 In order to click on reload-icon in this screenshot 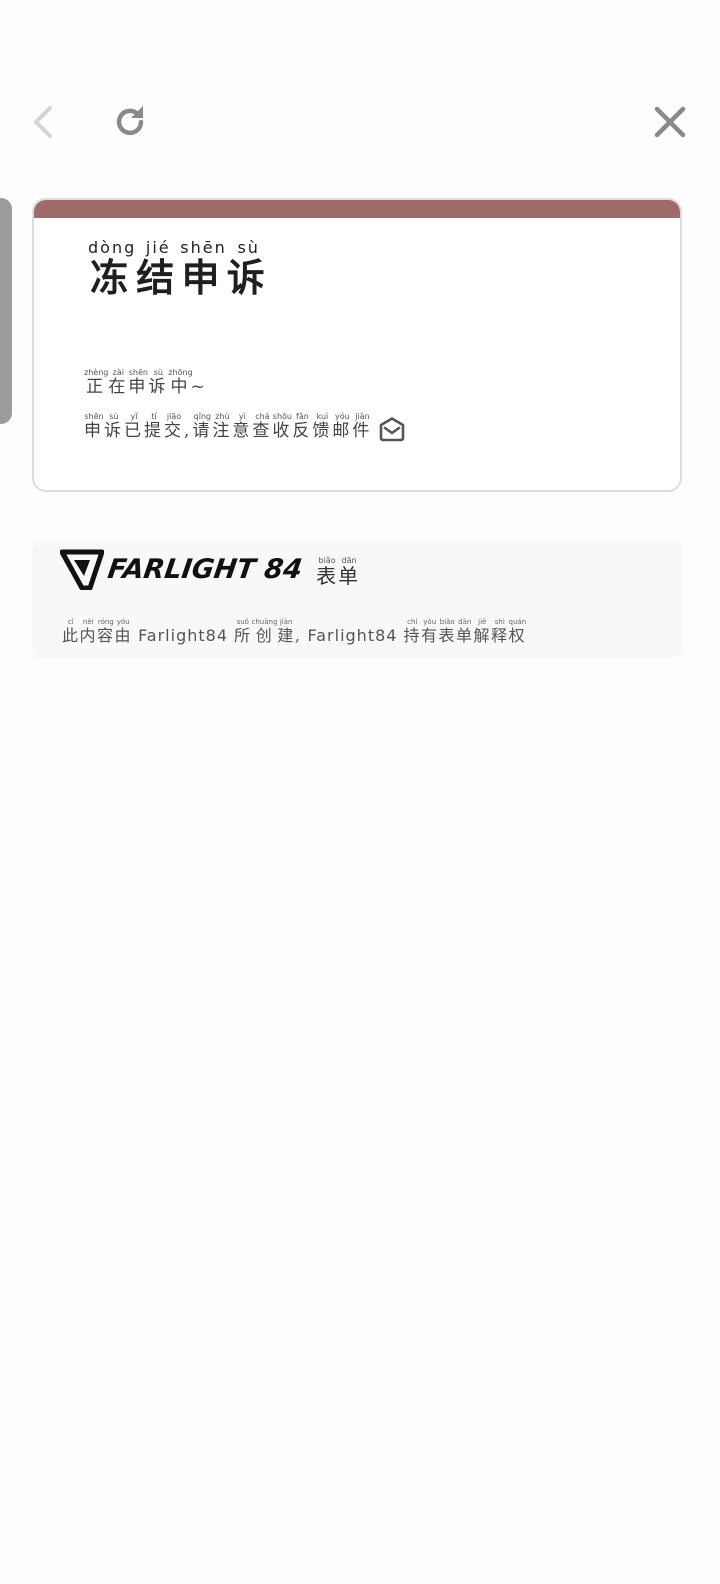, I will do `click(130, 121)`.